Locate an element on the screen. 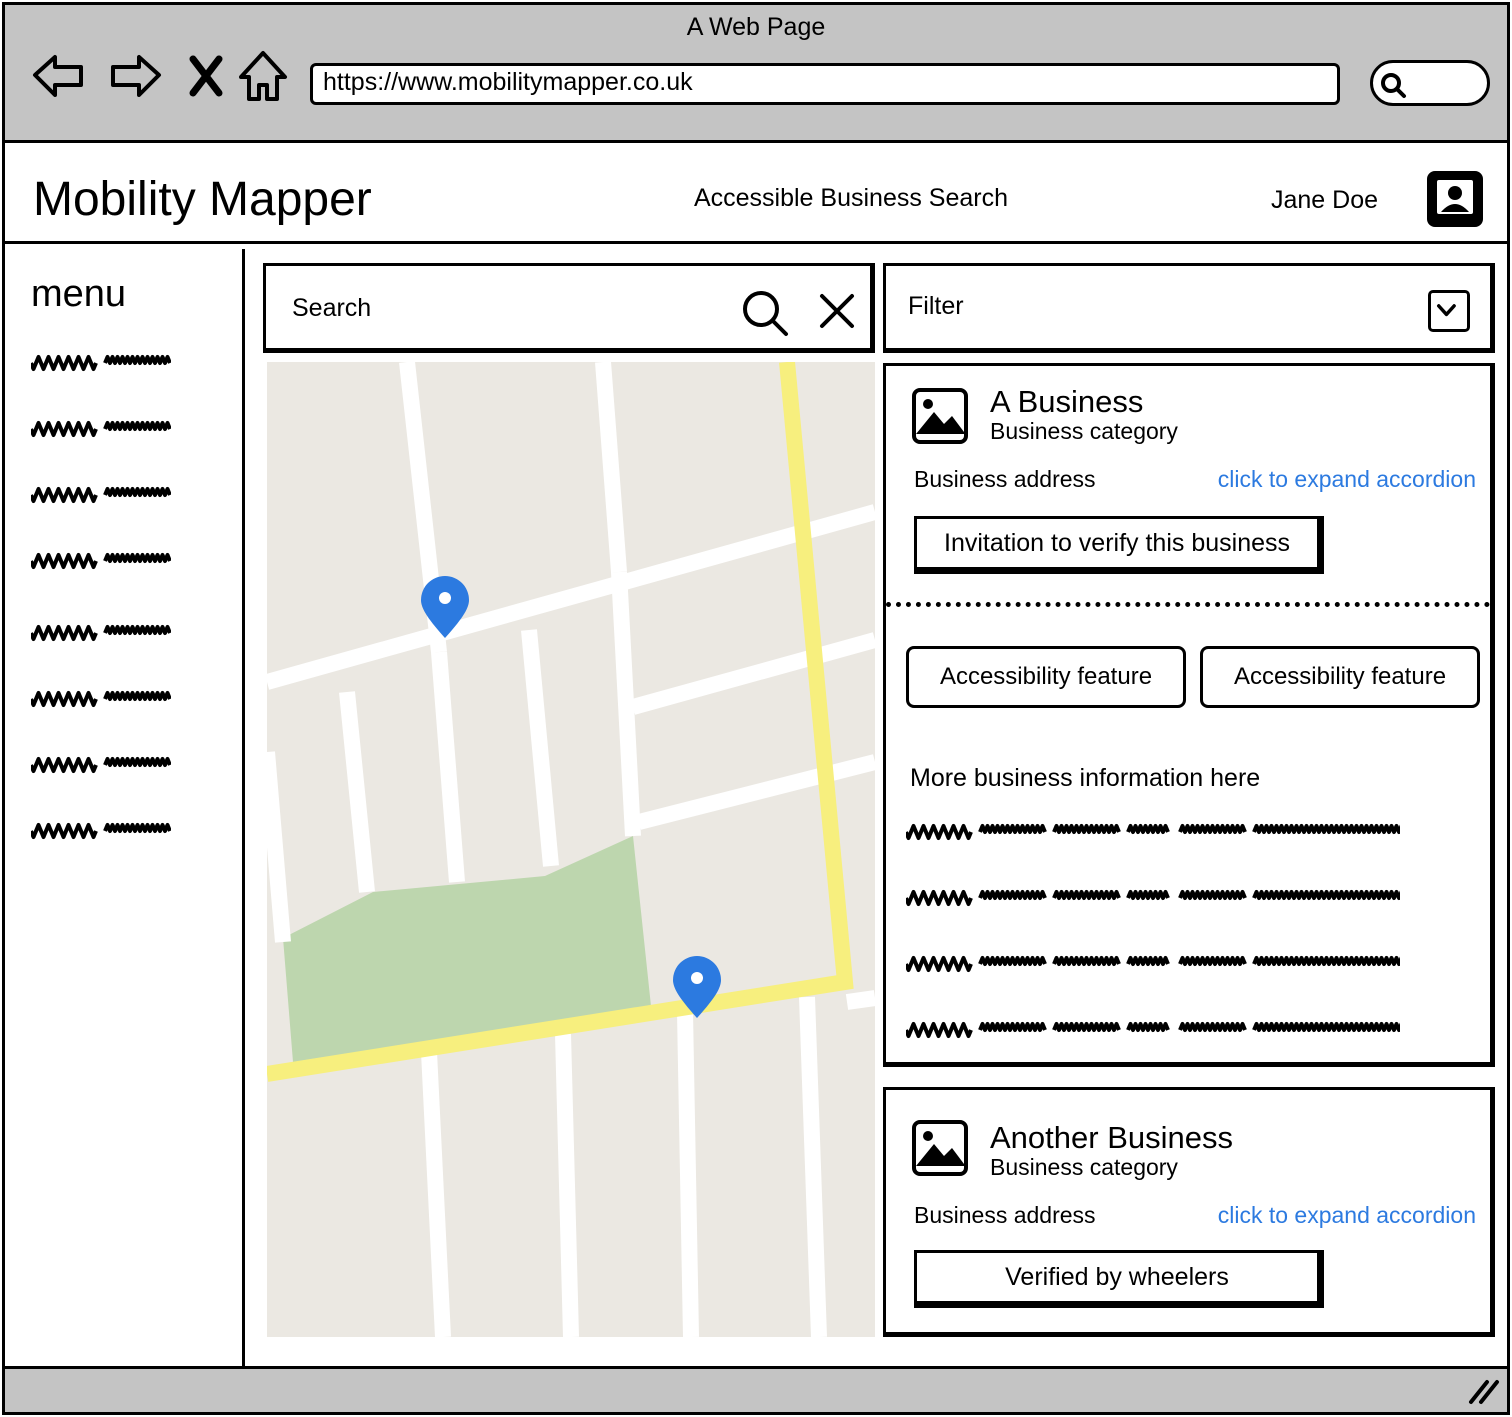  resize-grip-icon is located at coordinates (1484, 1391).